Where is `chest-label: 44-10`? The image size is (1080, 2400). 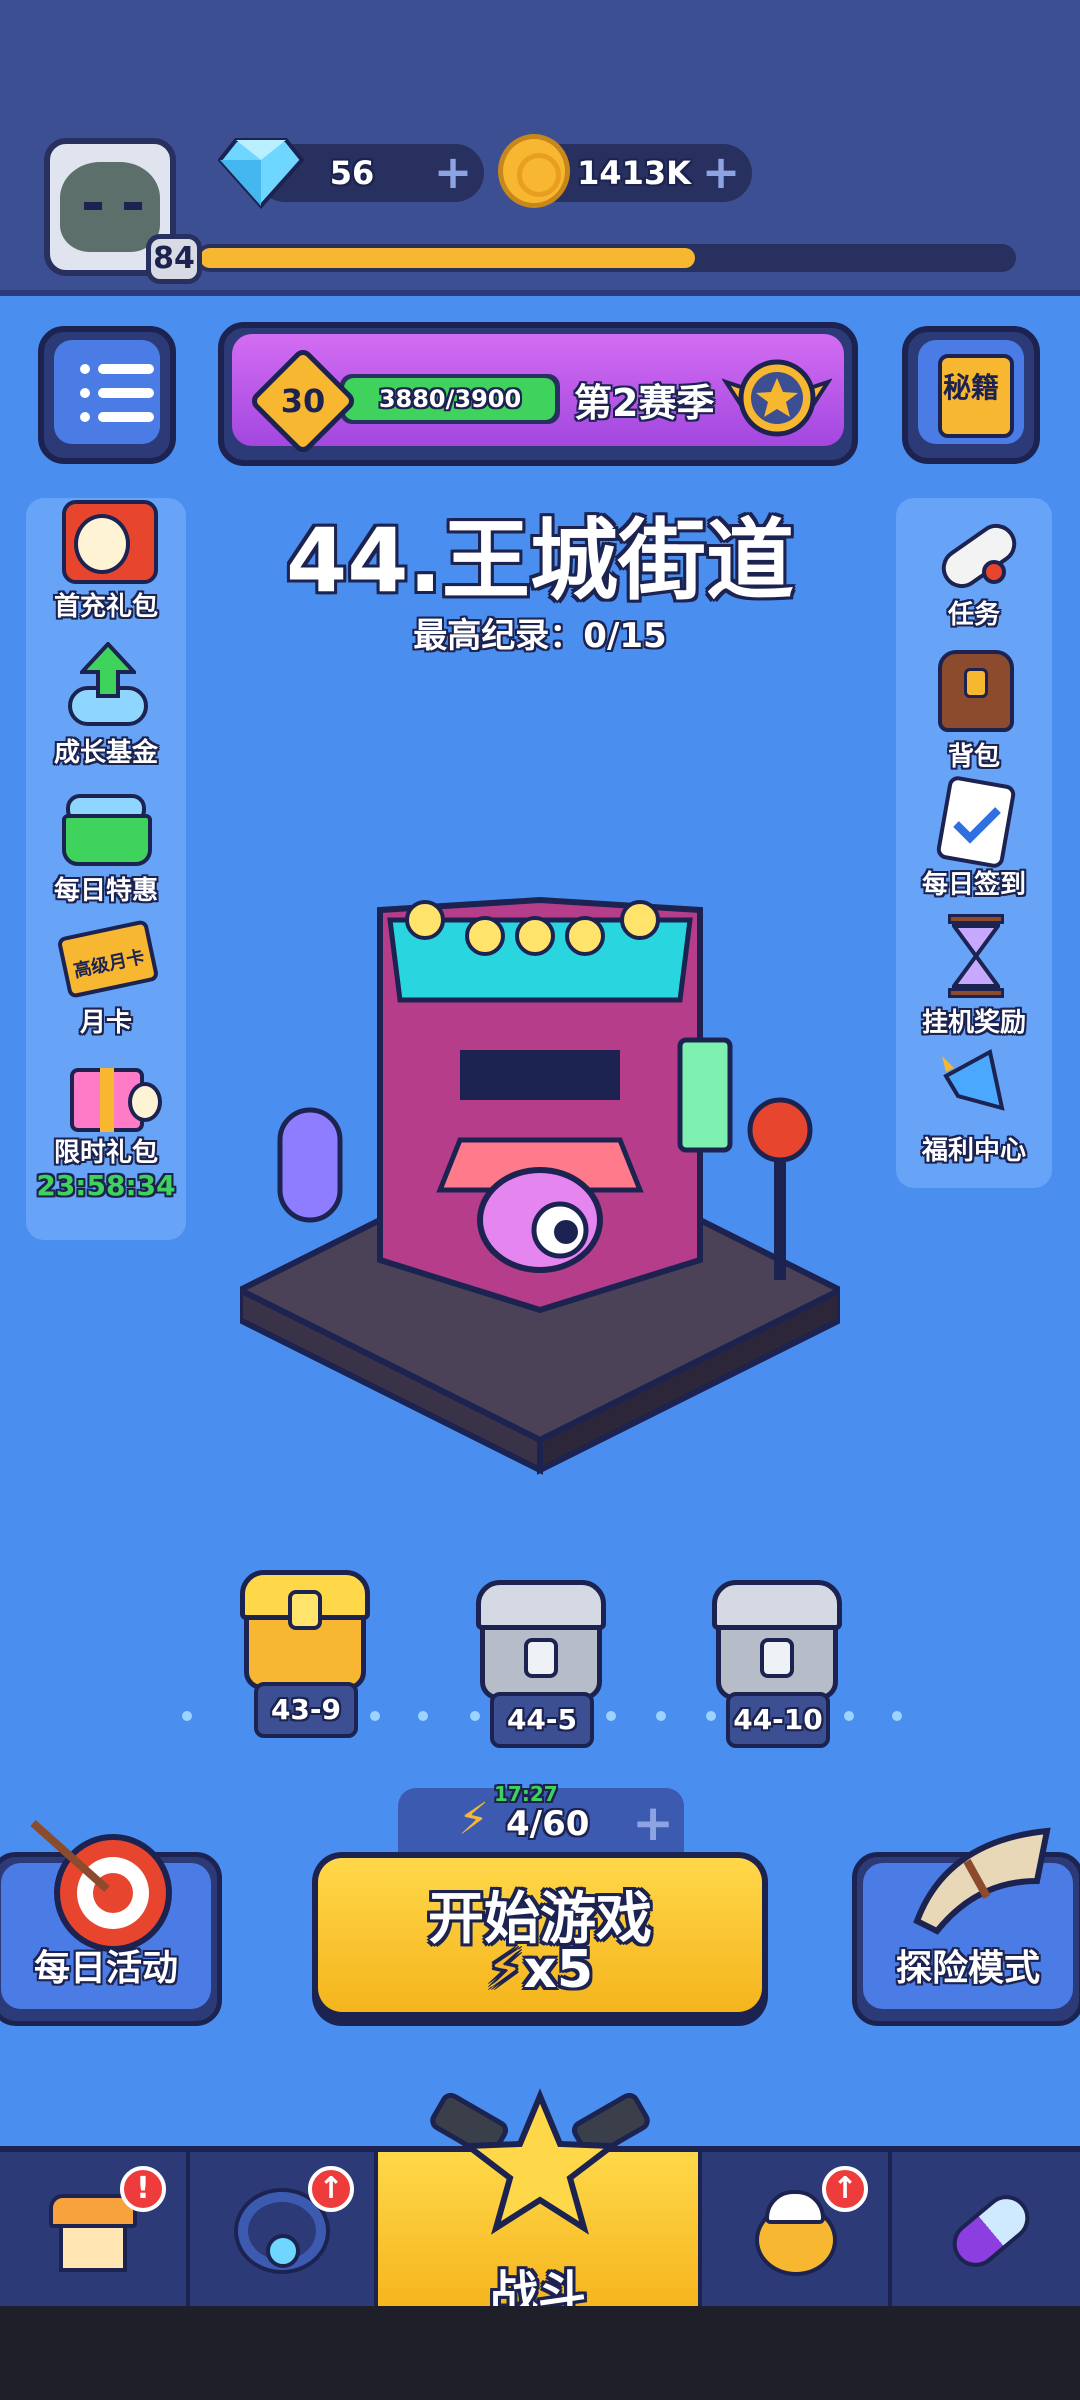
chest-label: 44-10 is located at coordinates (778, 1720).